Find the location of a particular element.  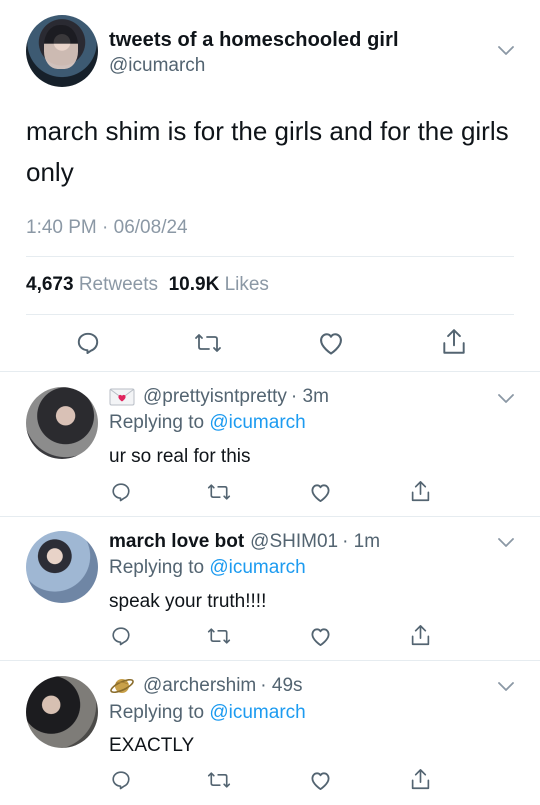

reply-header: @archershim · 49s is located at coordinates (206, 686).